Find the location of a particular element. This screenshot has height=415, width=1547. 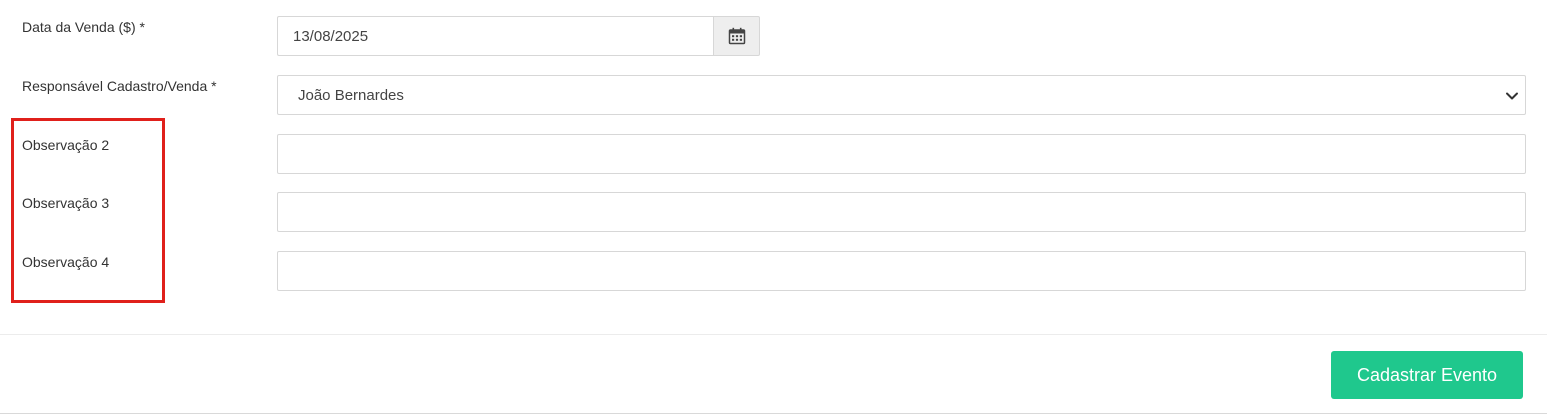

bottom-divider is located at coordinates (773, 413).